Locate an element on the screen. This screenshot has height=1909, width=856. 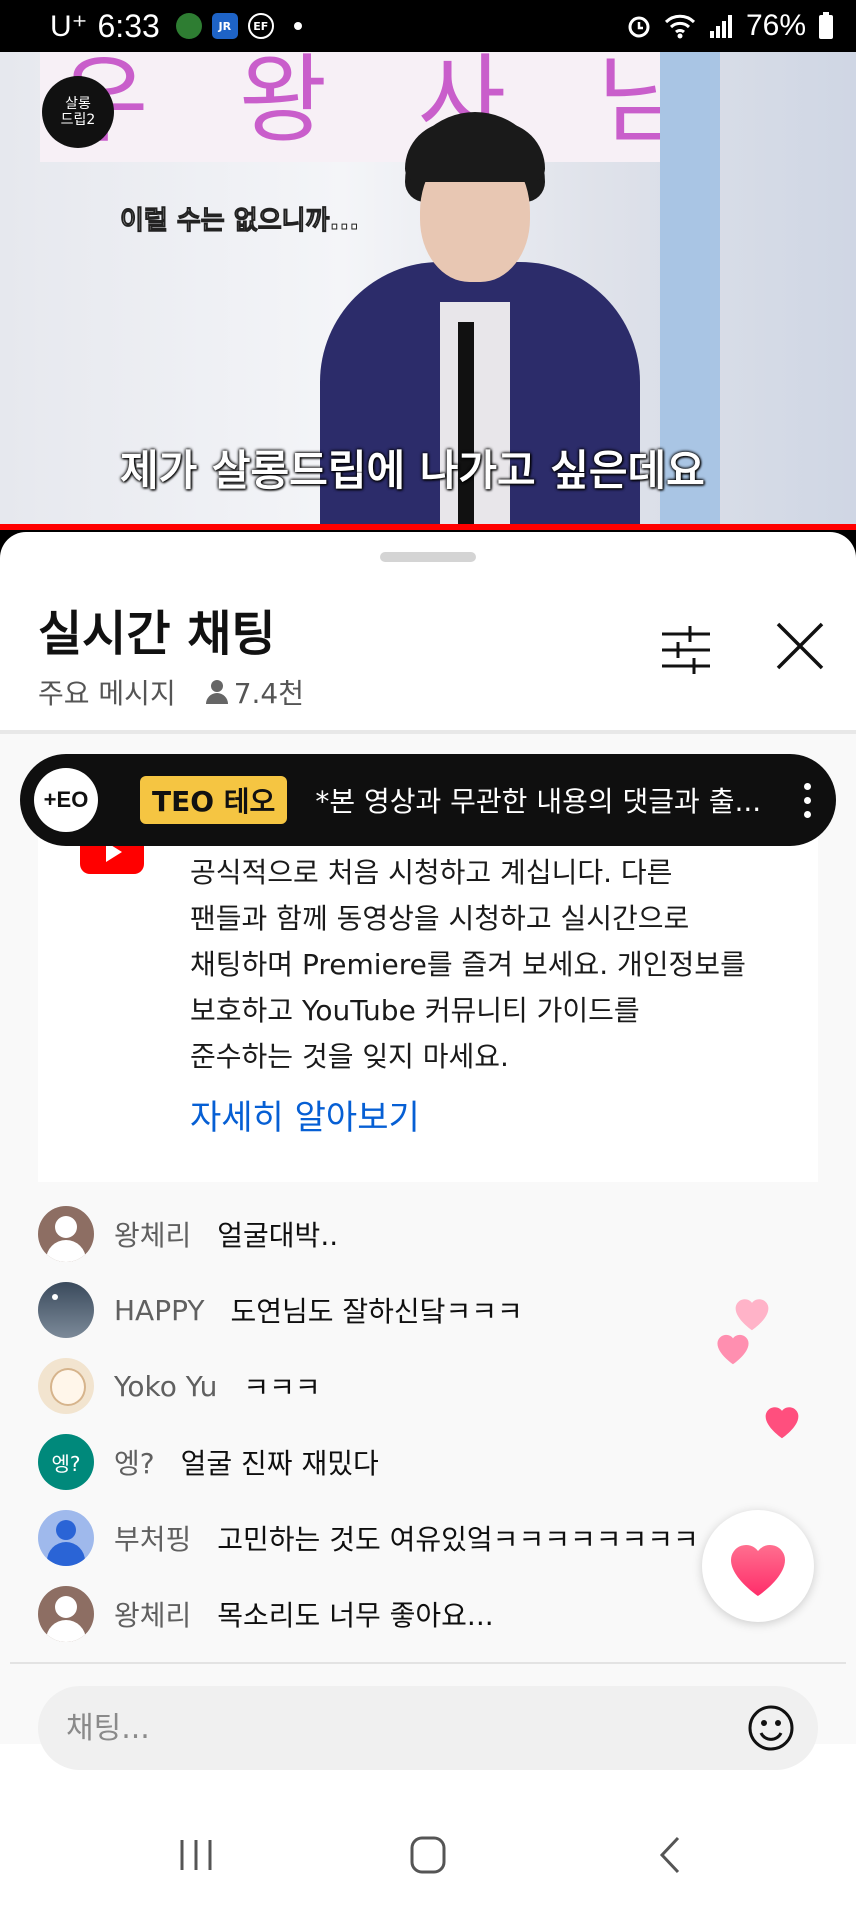
message-author: HAPPY is located at coordinates (159, 1310).